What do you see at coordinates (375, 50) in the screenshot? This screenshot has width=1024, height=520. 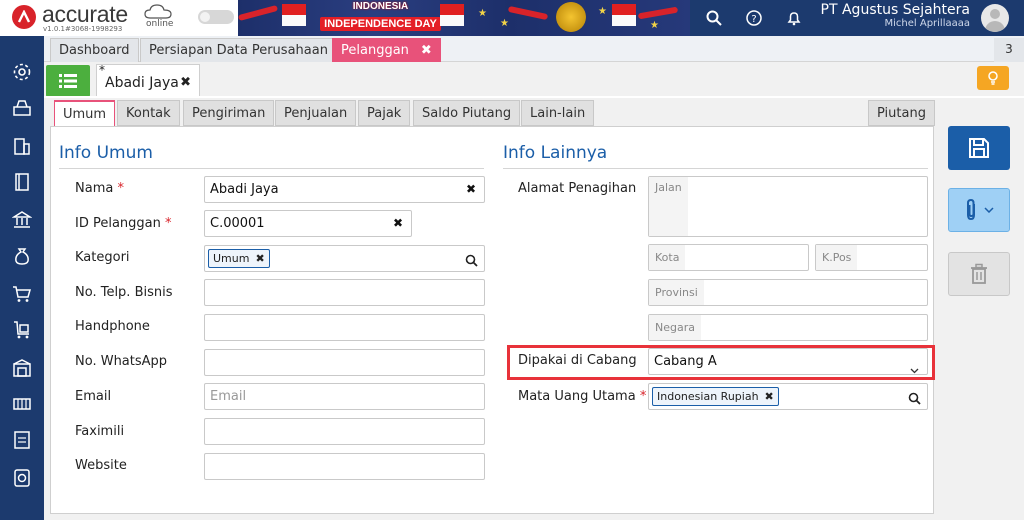 I see `tab-label: Pelanggan` at bounding box center [375, 50].